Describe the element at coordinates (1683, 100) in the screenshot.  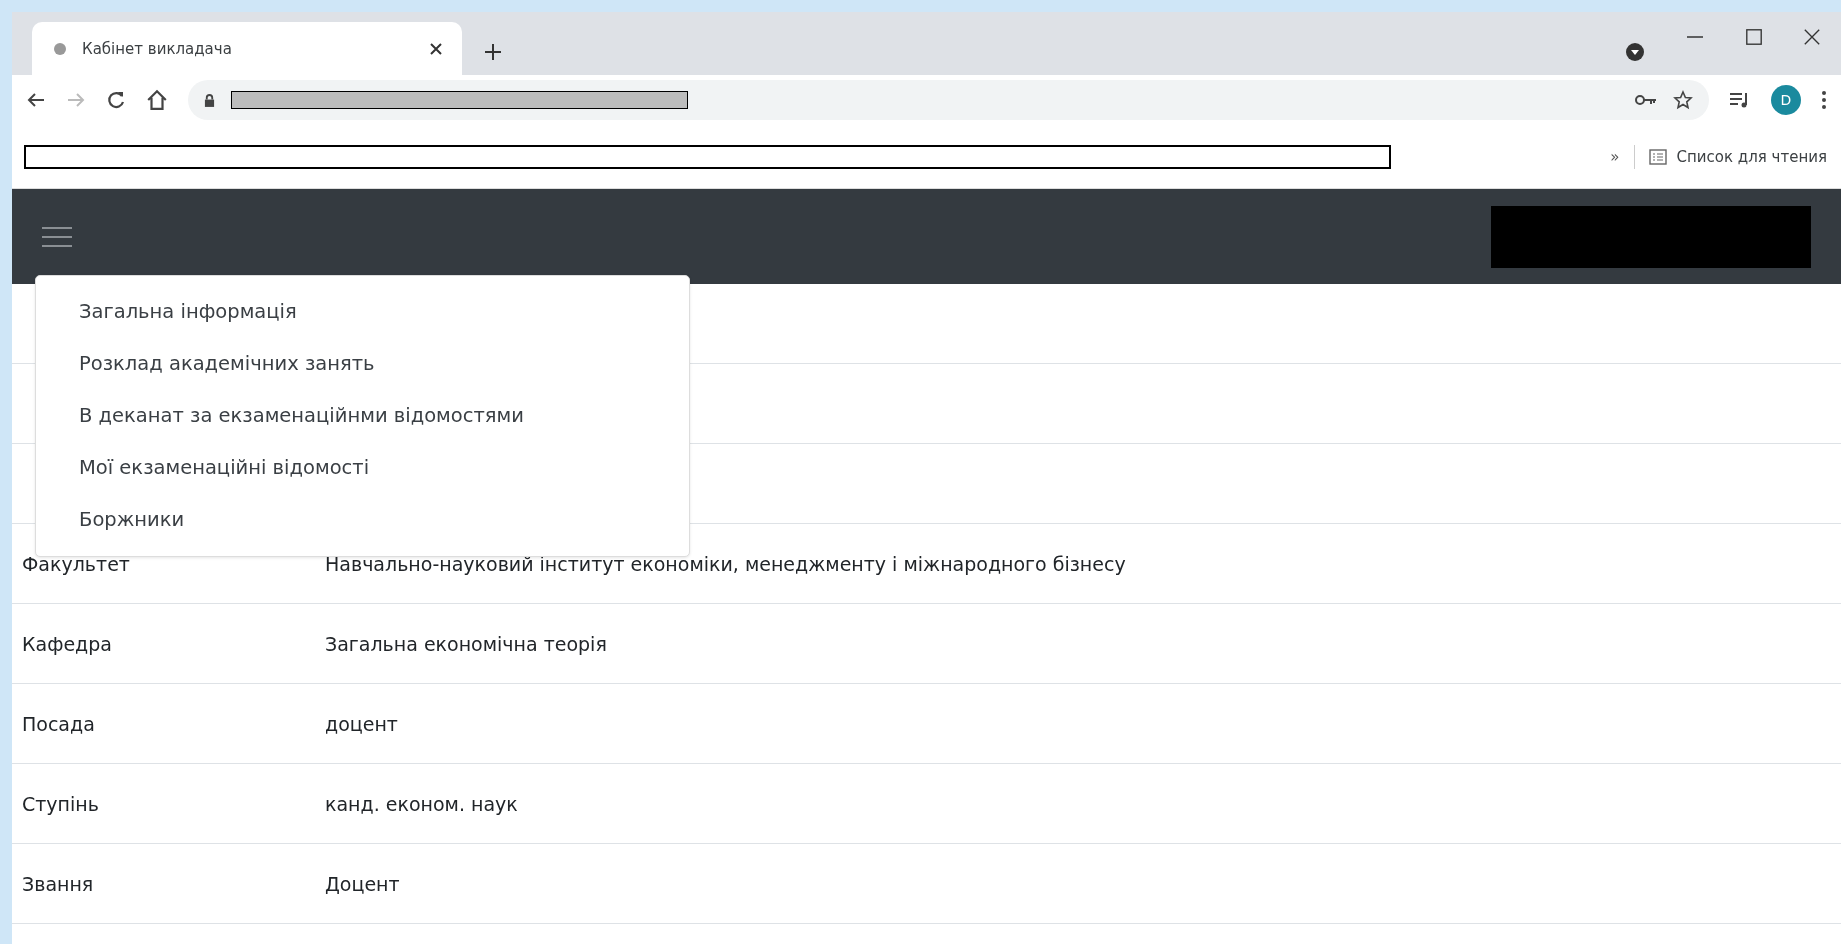
I see `star-icon` at that location.